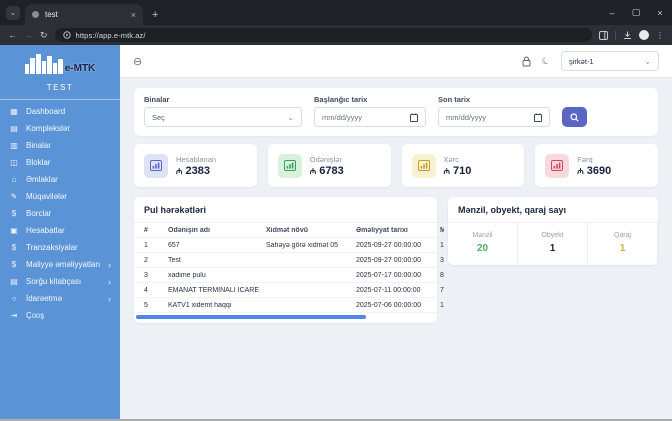  I want to click on side-panel-icon, so click(603, 35).